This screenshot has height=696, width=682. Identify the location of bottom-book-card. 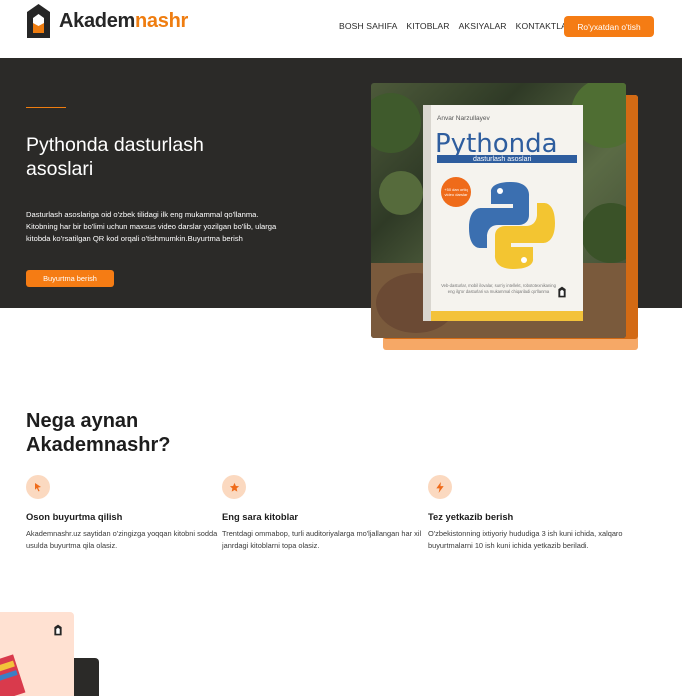
(37, 654).